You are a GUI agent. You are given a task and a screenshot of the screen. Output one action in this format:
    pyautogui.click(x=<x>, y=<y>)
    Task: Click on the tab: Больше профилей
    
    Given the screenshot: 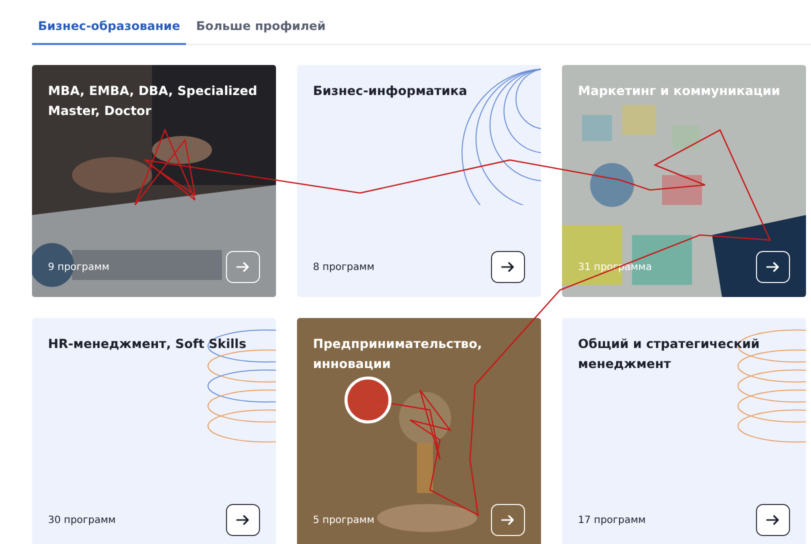 What is the action you would take?
    pyautogui.click(x=261, y=30)
    